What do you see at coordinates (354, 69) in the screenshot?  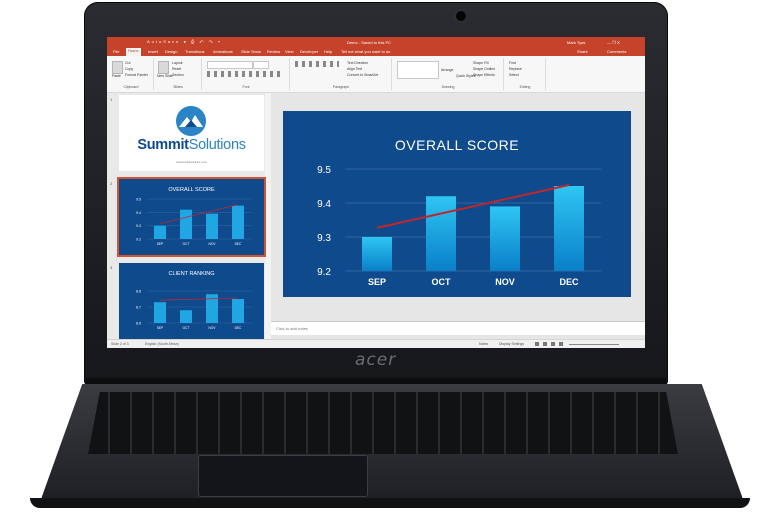 I see `align-text-button: Align Text` at bounding box center [354, 69].